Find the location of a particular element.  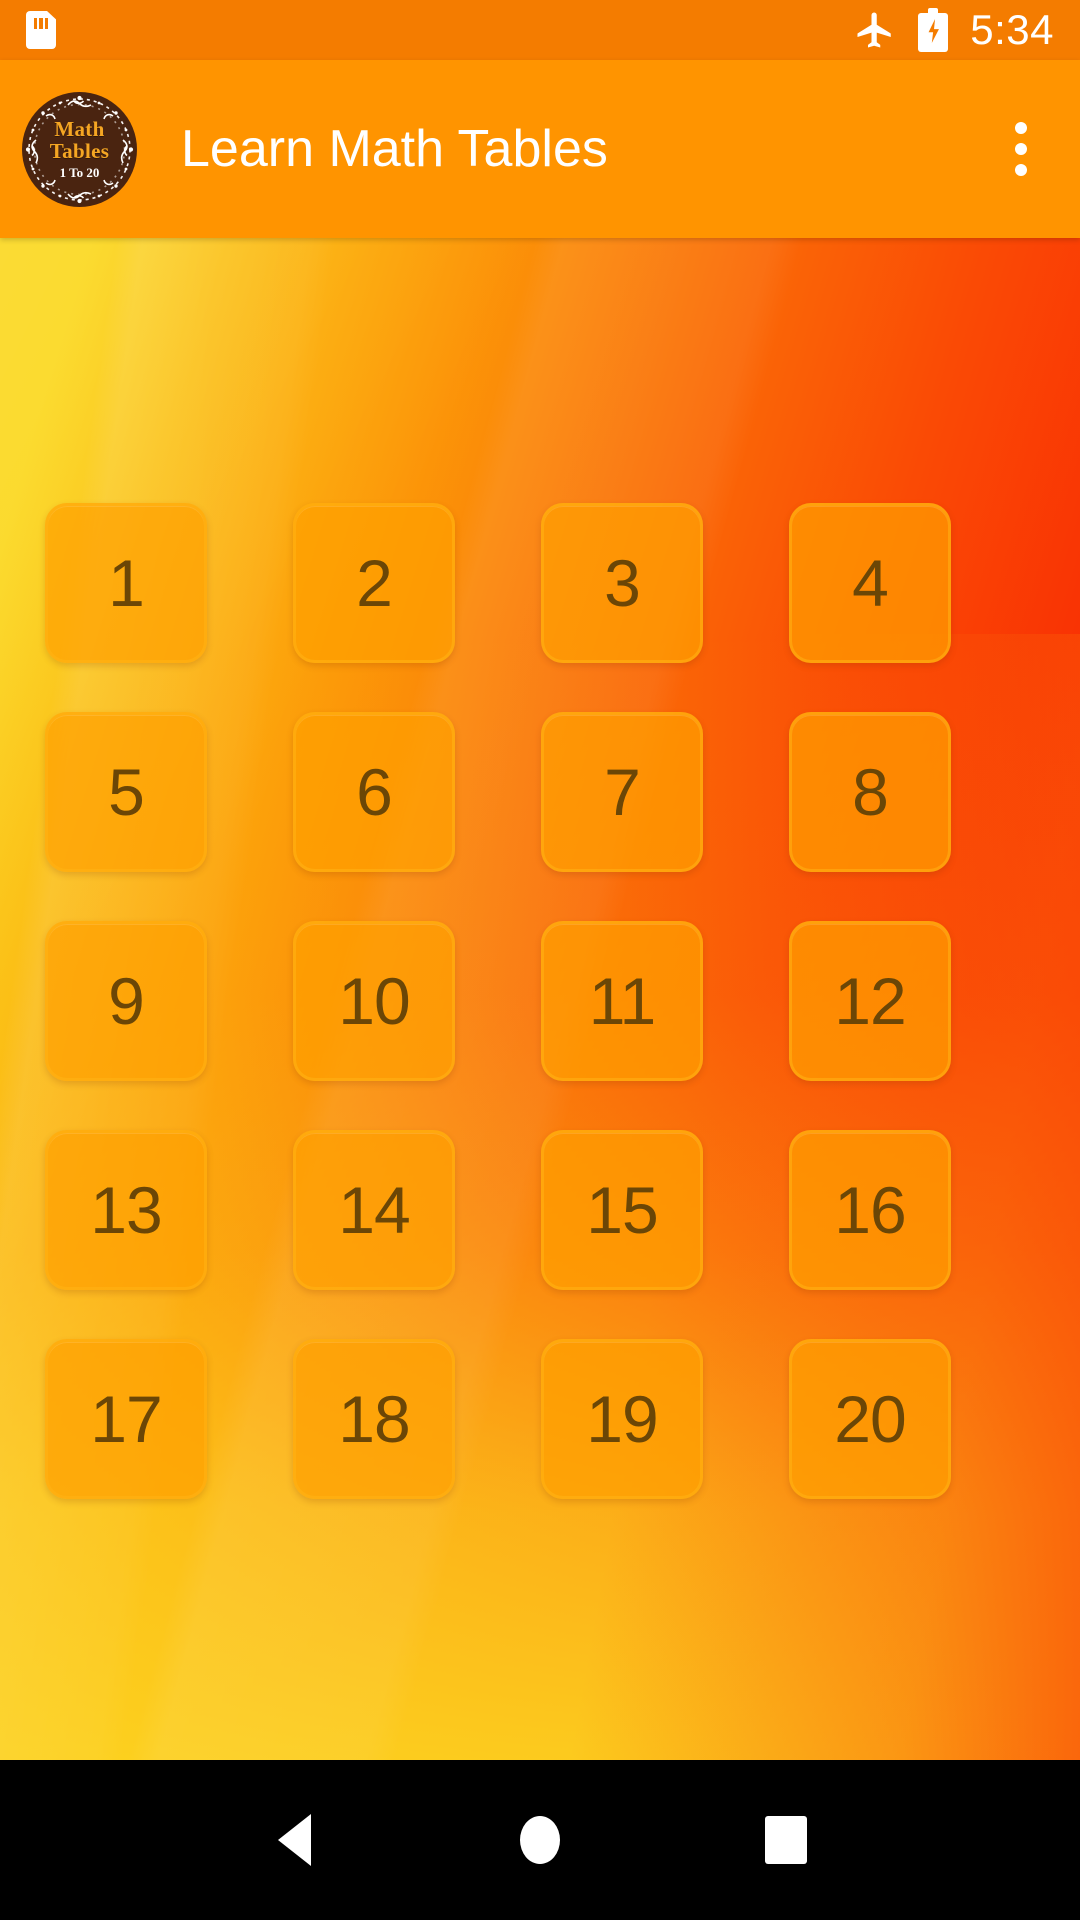

number-button-6: 6 is located at coordinates (374, 792).